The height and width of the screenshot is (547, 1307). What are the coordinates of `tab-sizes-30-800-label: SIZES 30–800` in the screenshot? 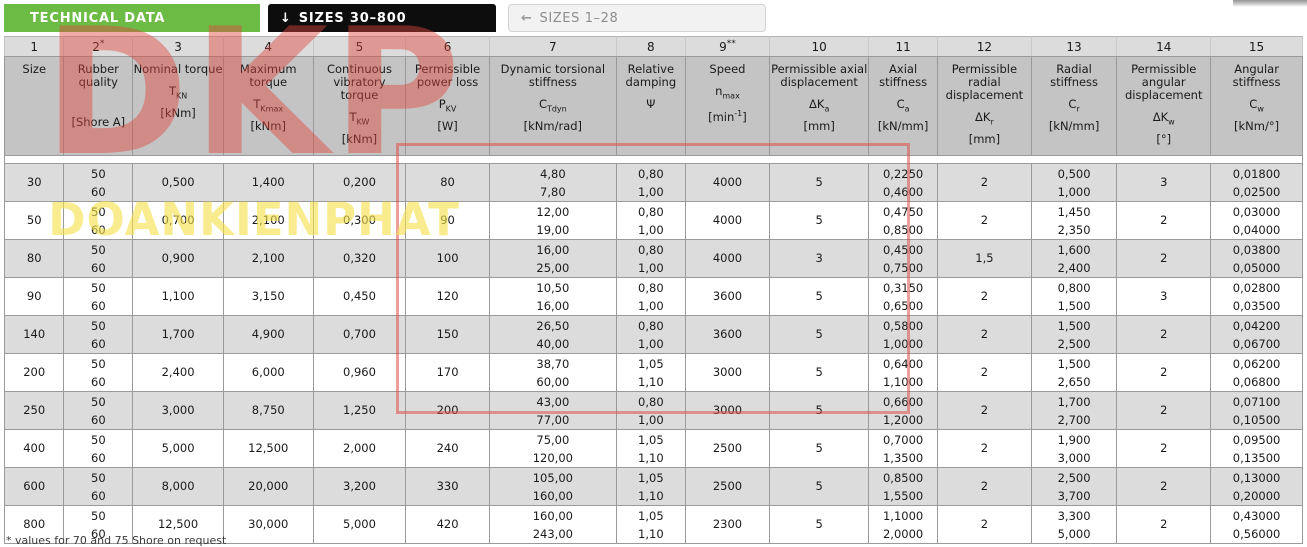 It's located at (352, 18).